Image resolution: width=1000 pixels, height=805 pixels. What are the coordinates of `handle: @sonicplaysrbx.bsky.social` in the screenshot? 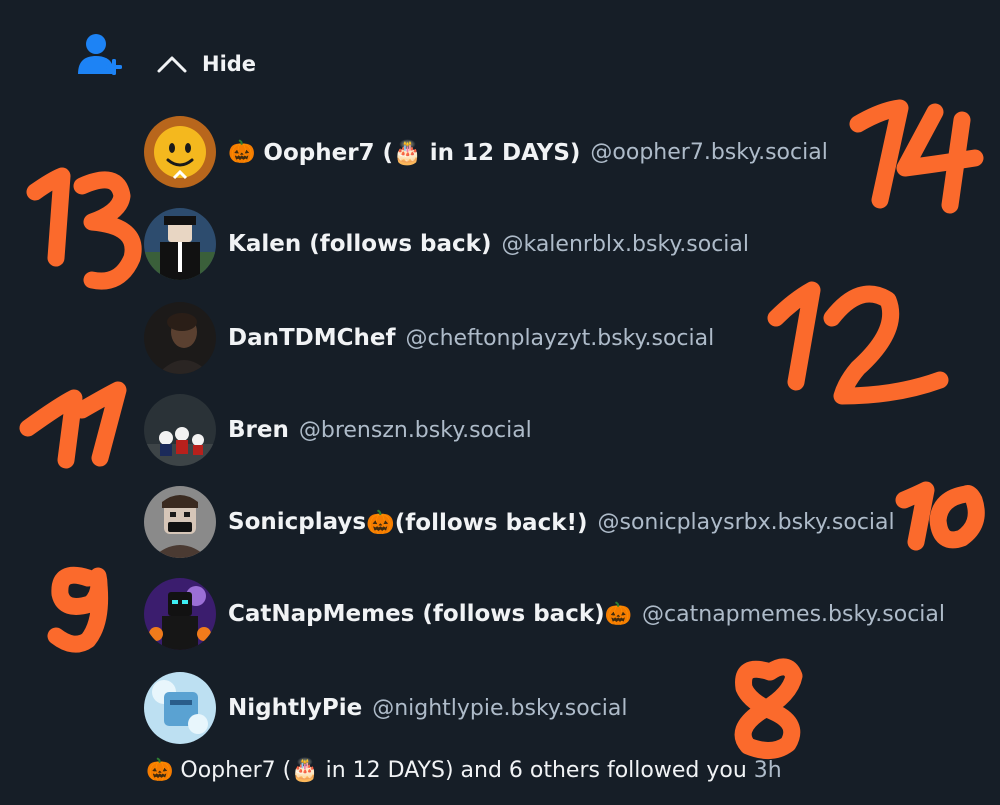 It's located at (746, 522).